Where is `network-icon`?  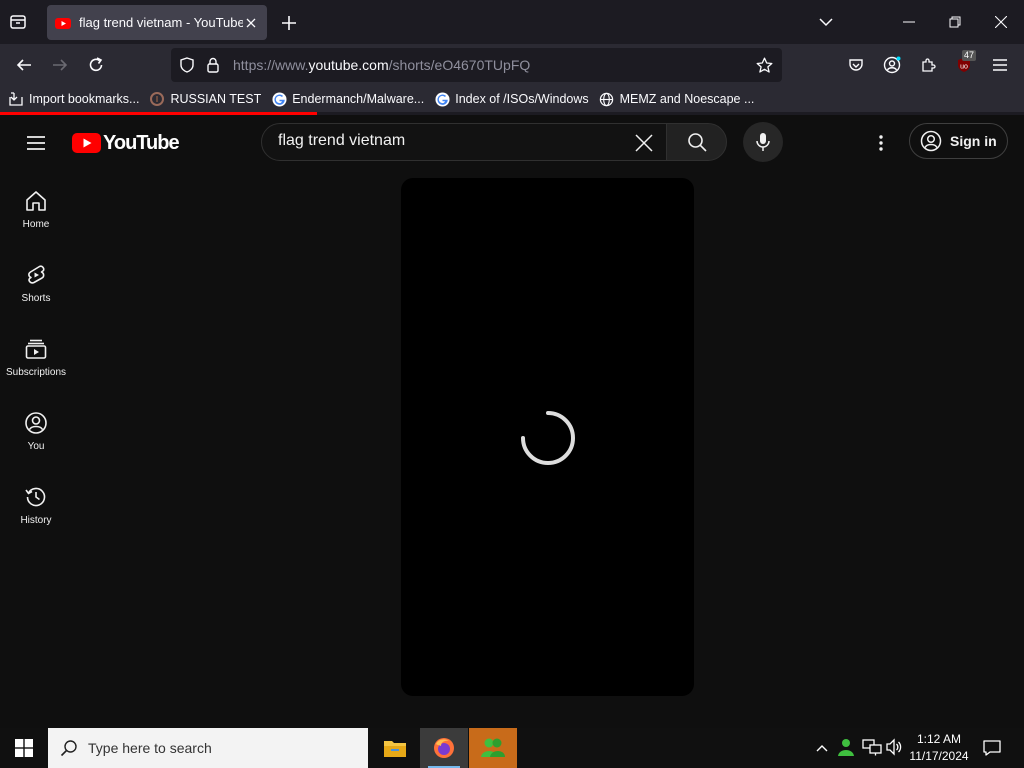
network-icon is located at coordinates (872, 747).